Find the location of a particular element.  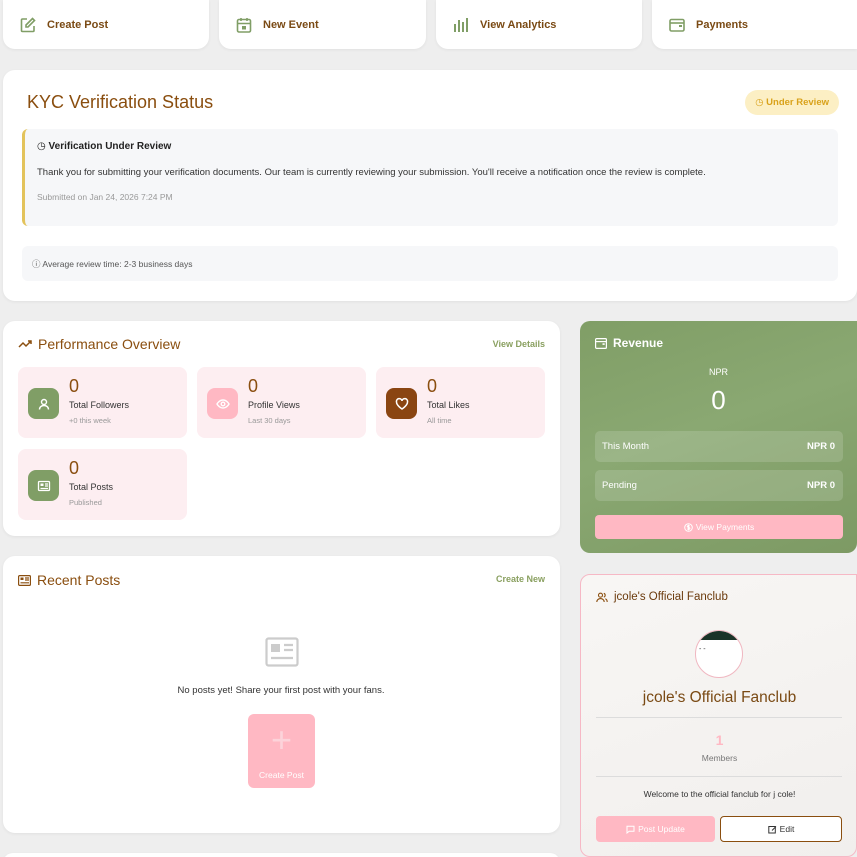

view-details-link: View Details is located at coordinates (519, 344).